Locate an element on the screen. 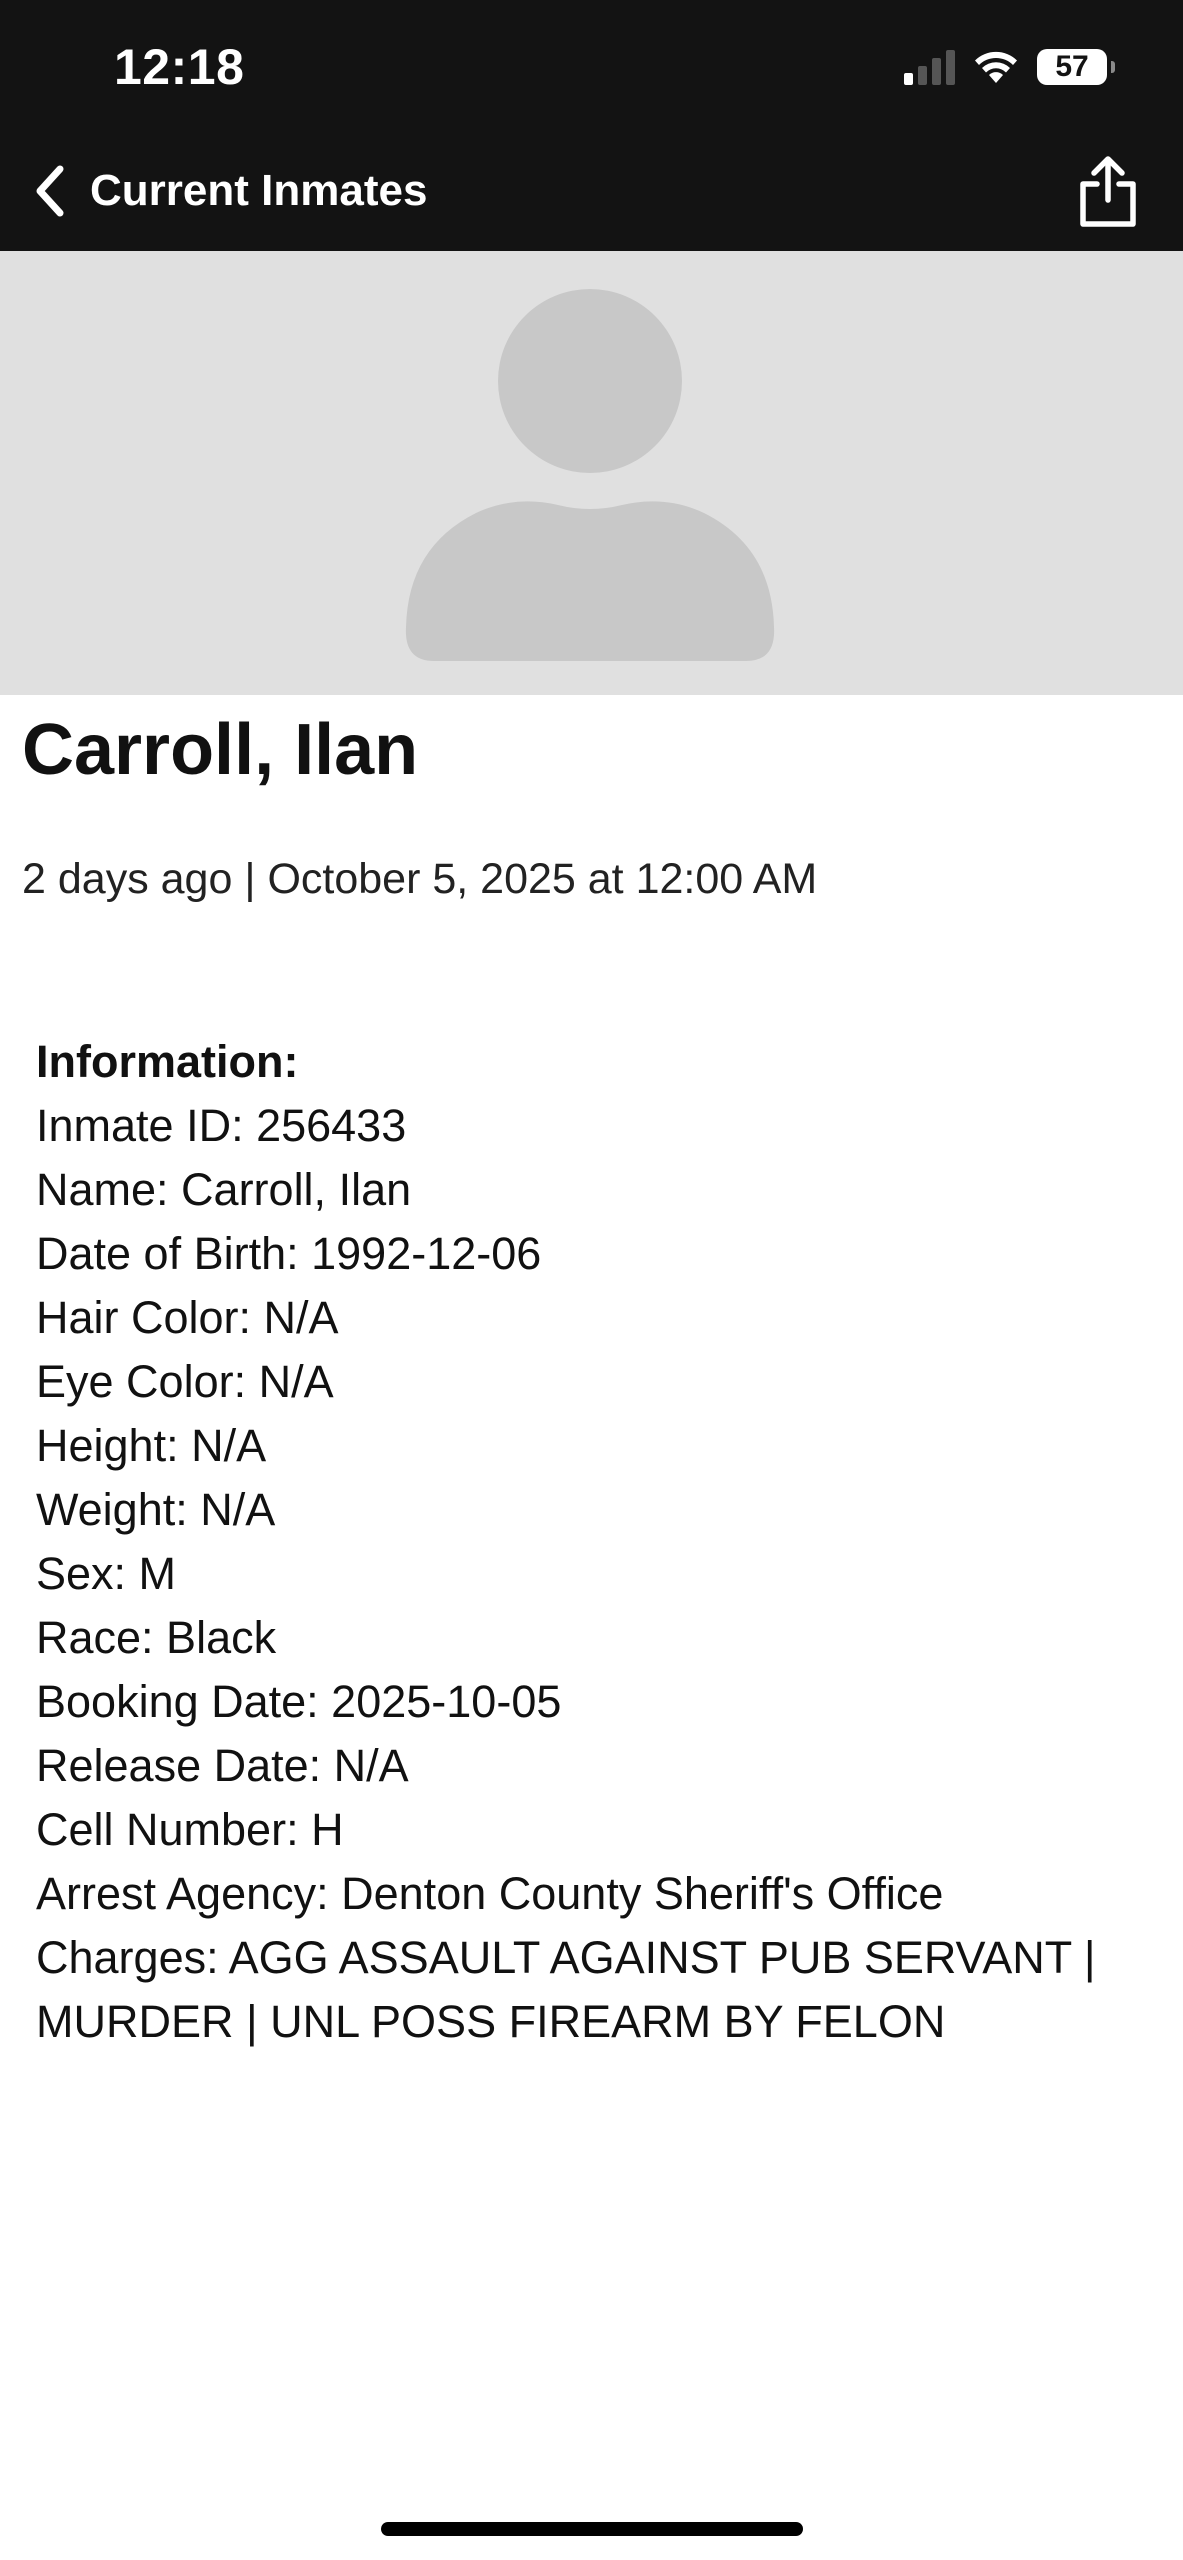 The image size is (1183, 2560). person-placeholder-icon is located at coordinates (590, 475).